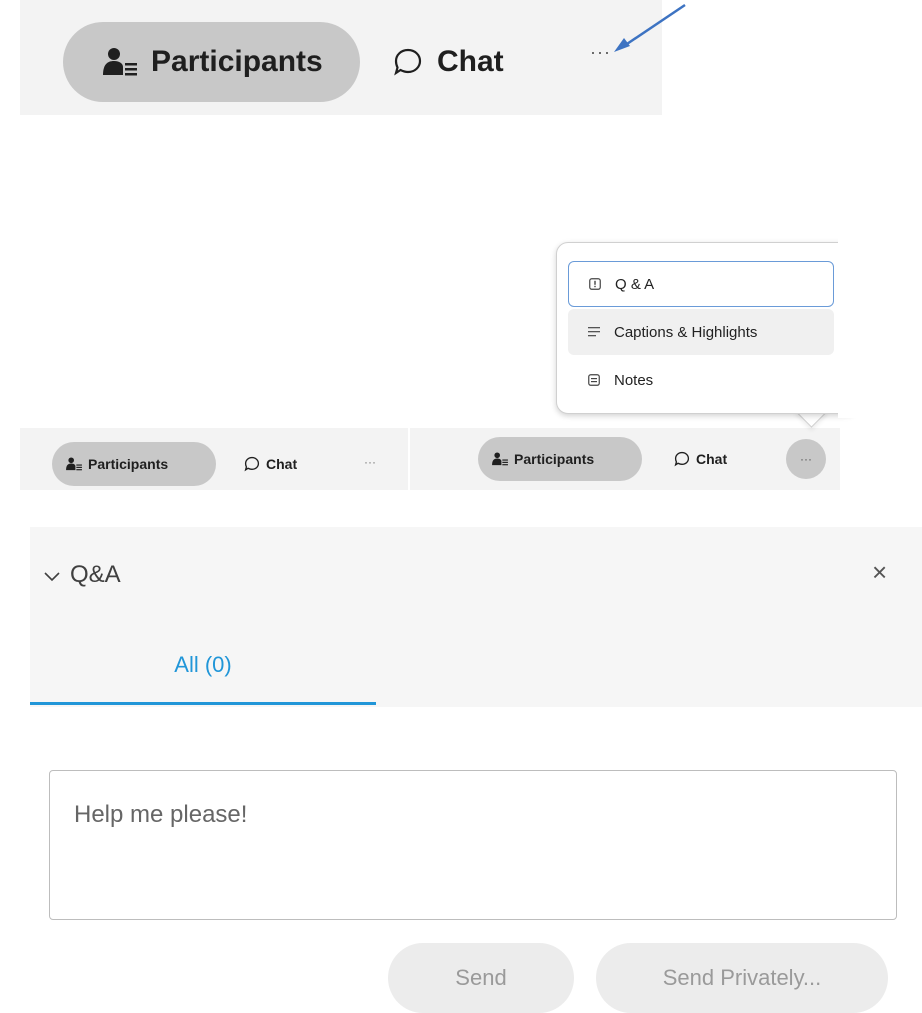  I want to click on qa-title: Q&A, so click(95, 574).